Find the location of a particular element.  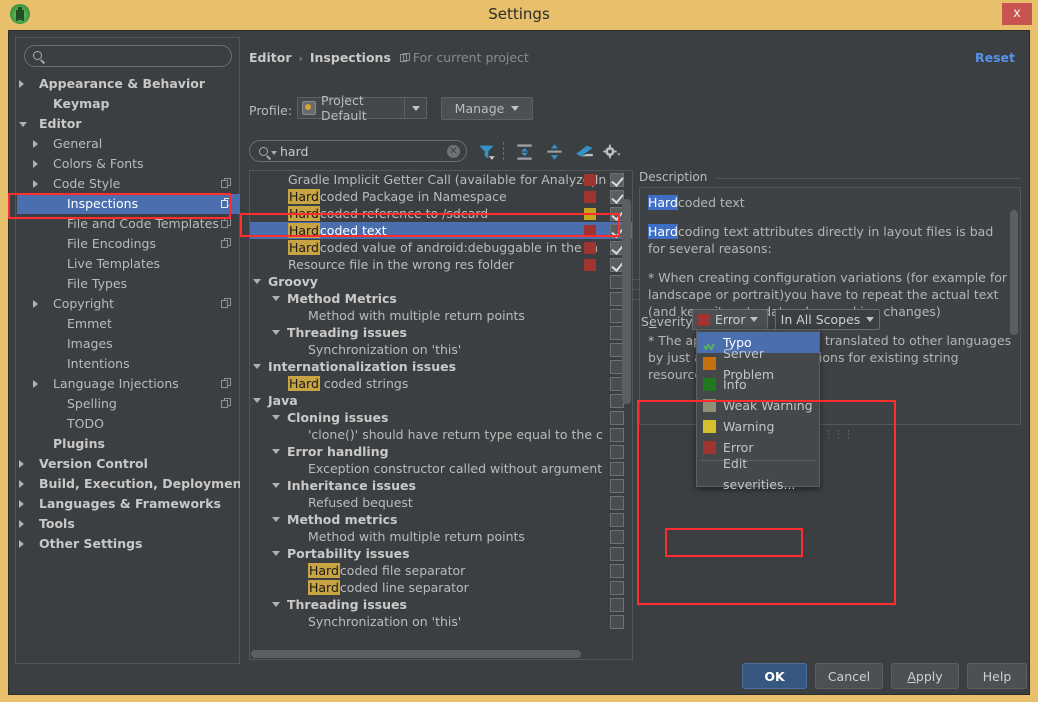

inspection-row: Java is located at coordinates (441, 400).